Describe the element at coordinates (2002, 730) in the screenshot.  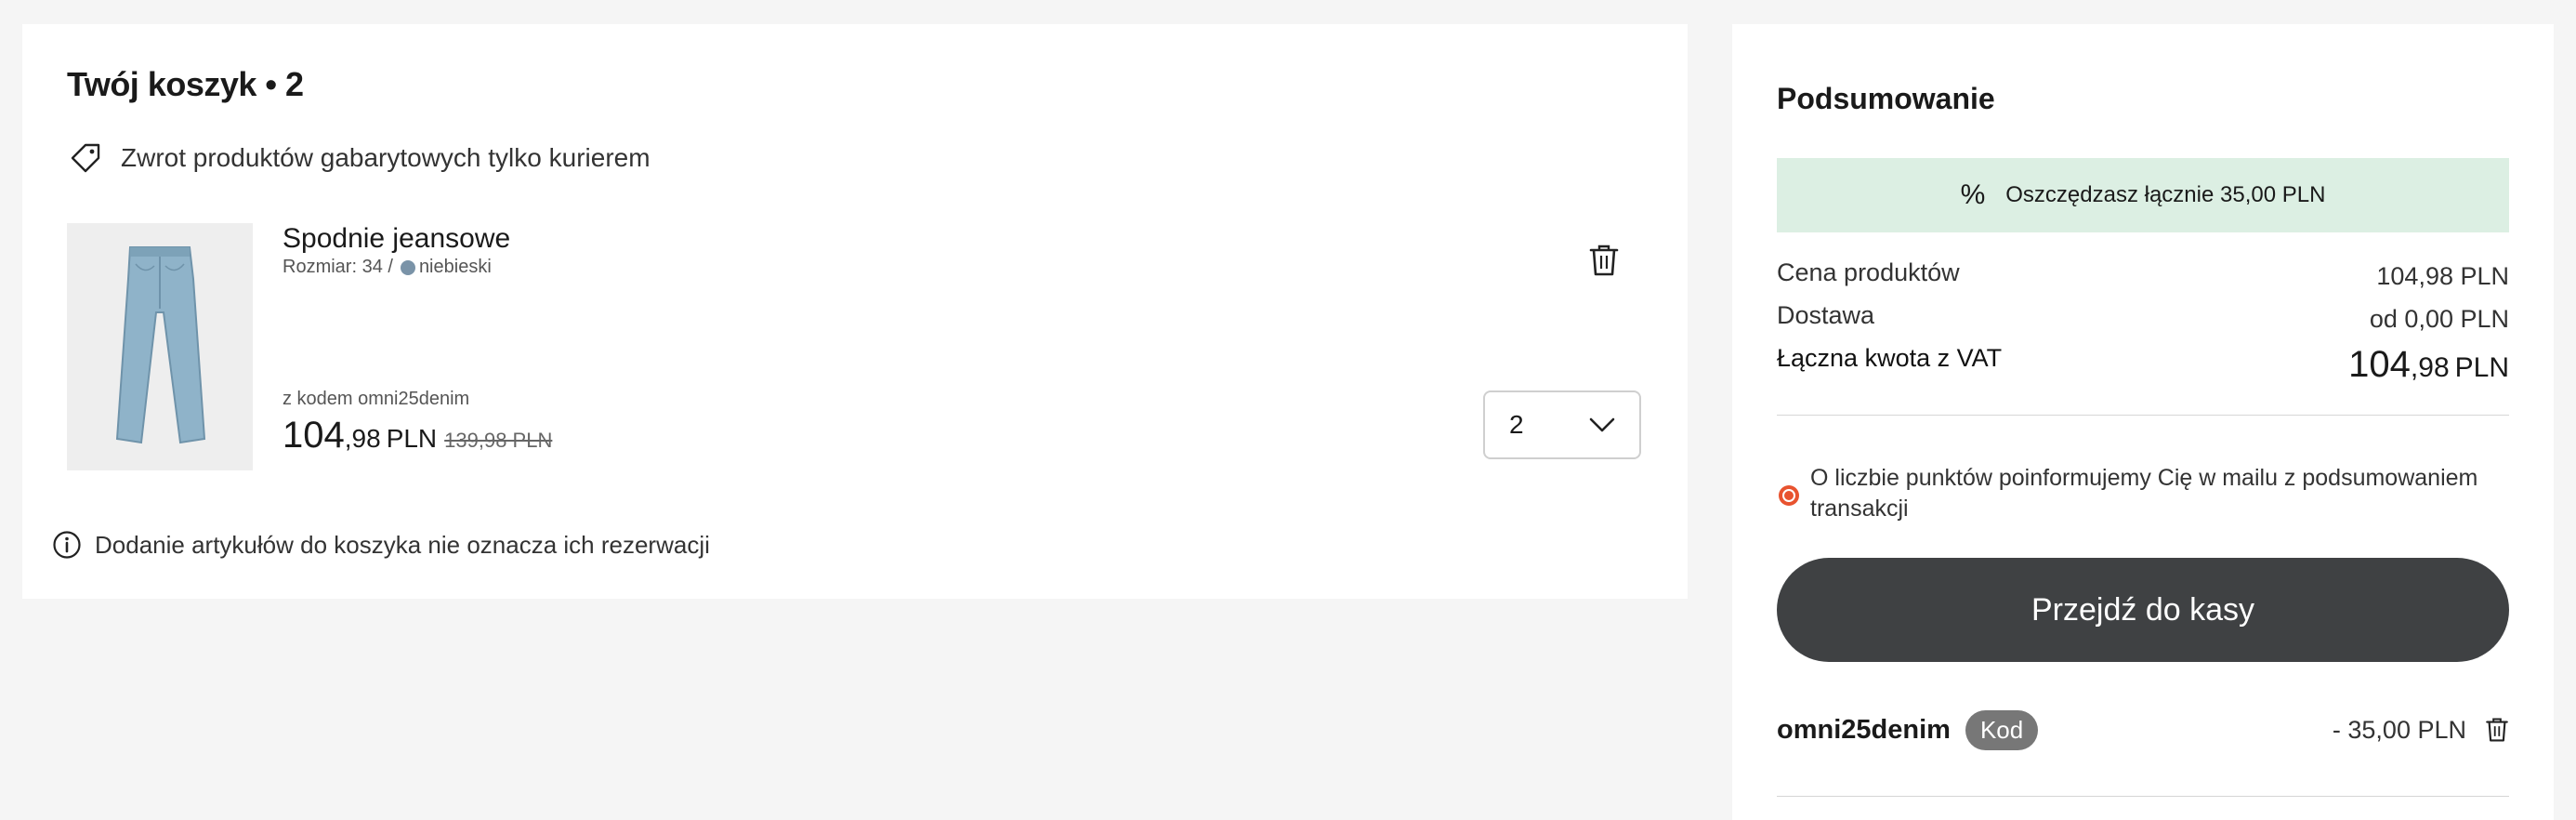
I see `promo-badge: Kod` at that location.